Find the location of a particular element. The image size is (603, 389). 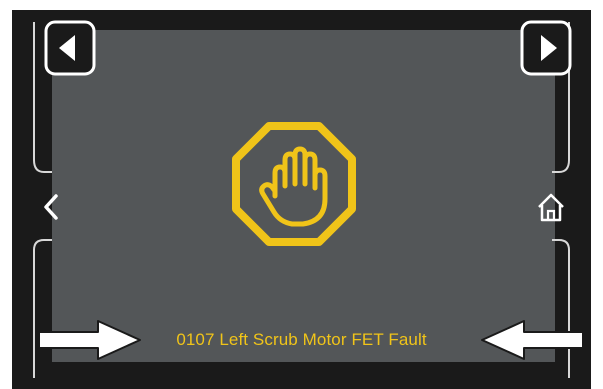

home-icon is located at coordinates (551, 207).